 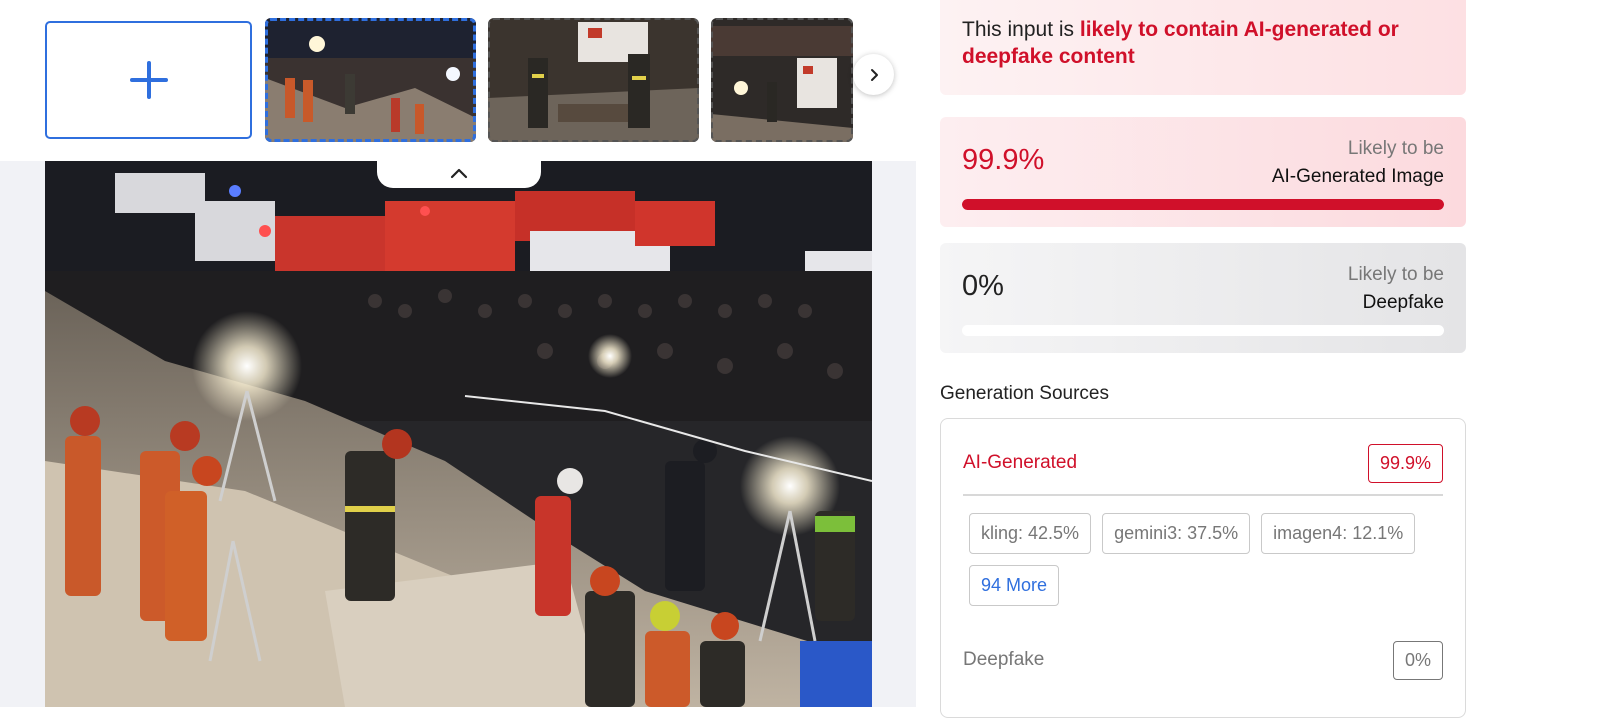 I want to click on ai-generated-label: AI-Generated, so click(x=1020, y=462).